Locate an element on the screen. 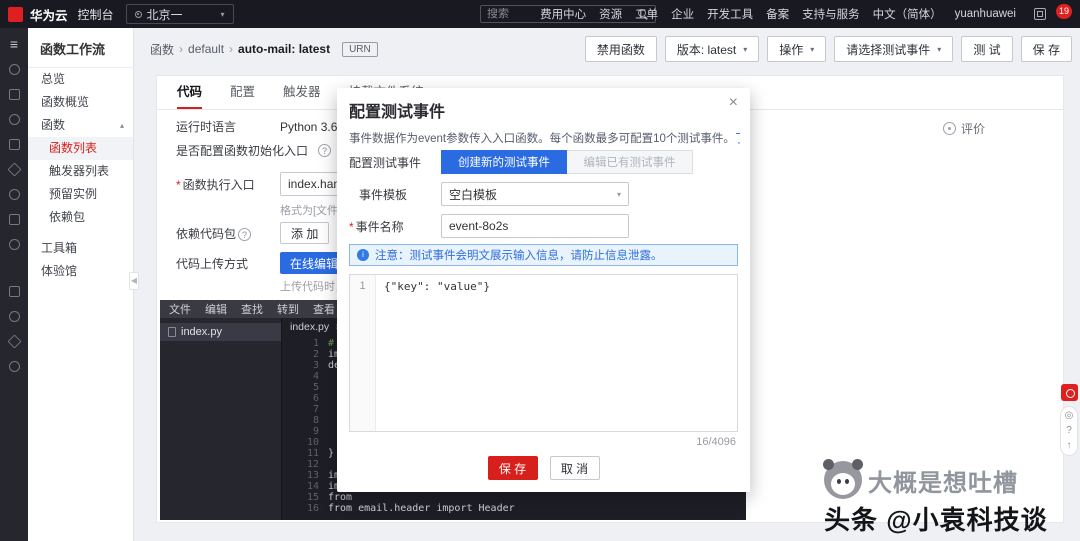  sidenav-item-trigger-list: 触发器列表 is located at coordinates (80, 171).